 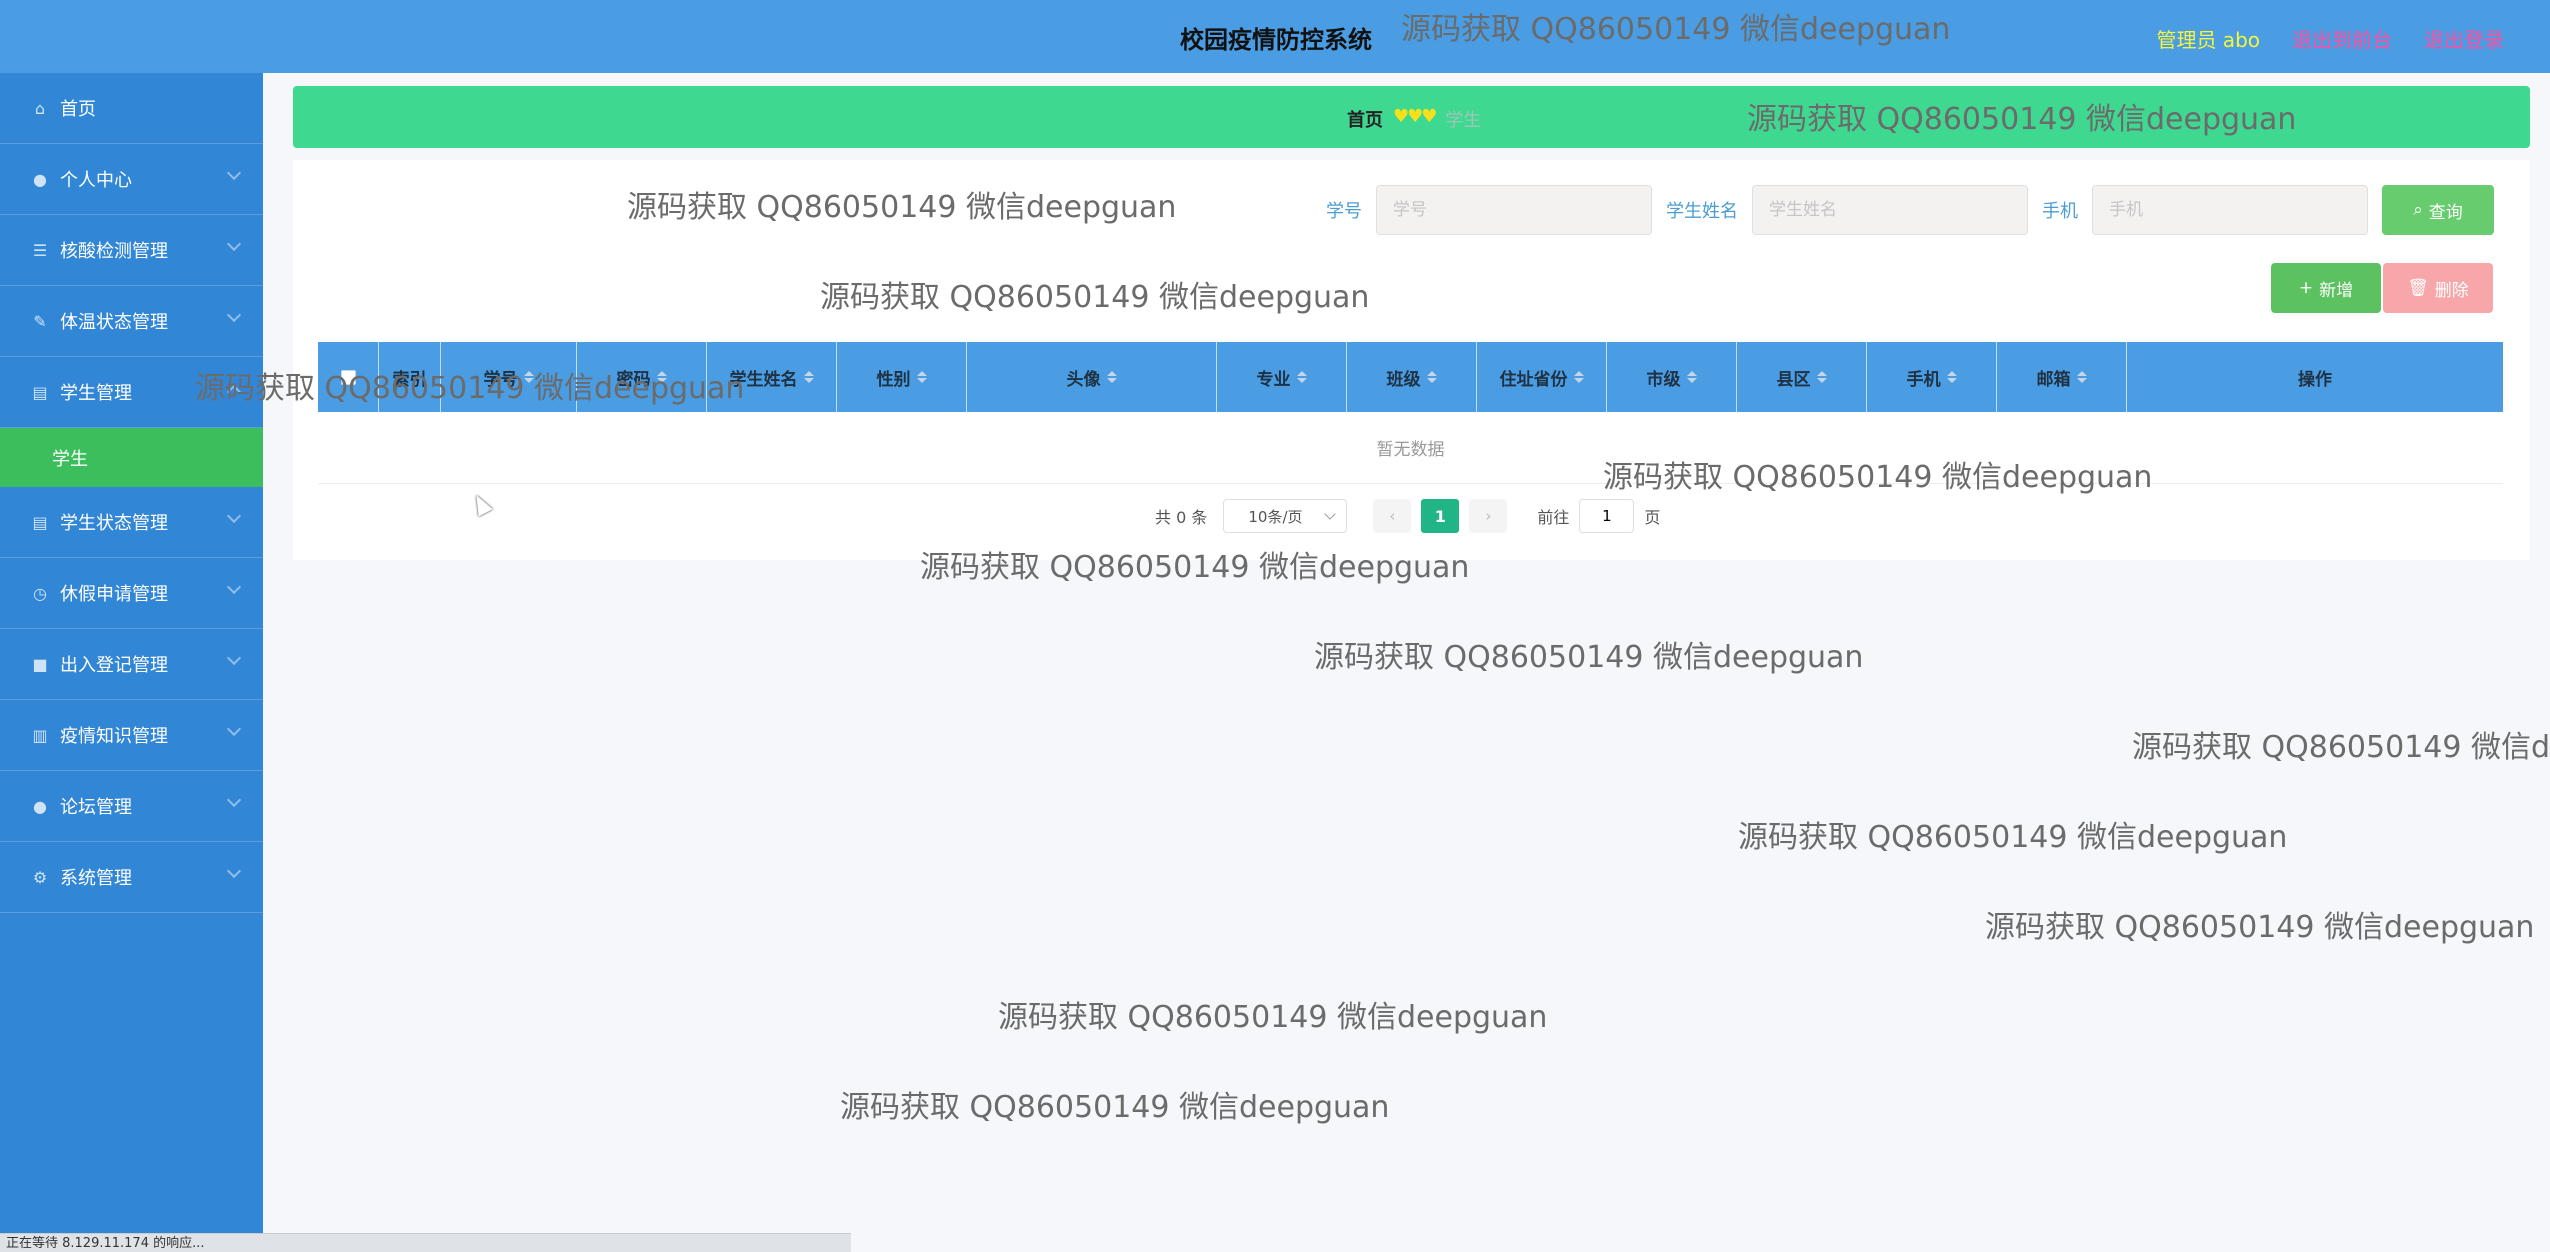 I want to click on gear-icon: ⚙, so click(x=40, y=877).